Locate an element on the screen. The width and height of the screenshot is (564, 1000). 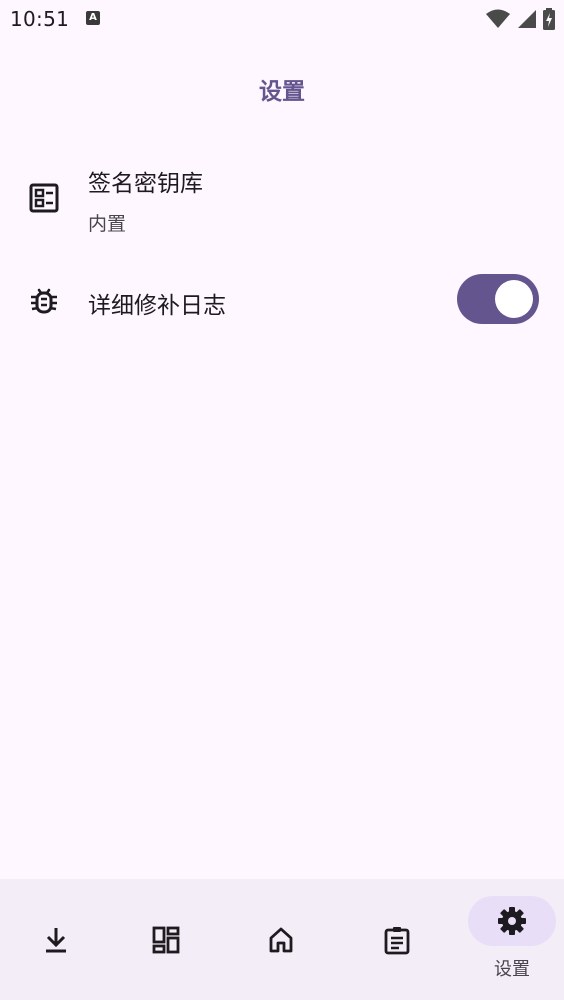
gear-icon is located at coordinates (512, 921).